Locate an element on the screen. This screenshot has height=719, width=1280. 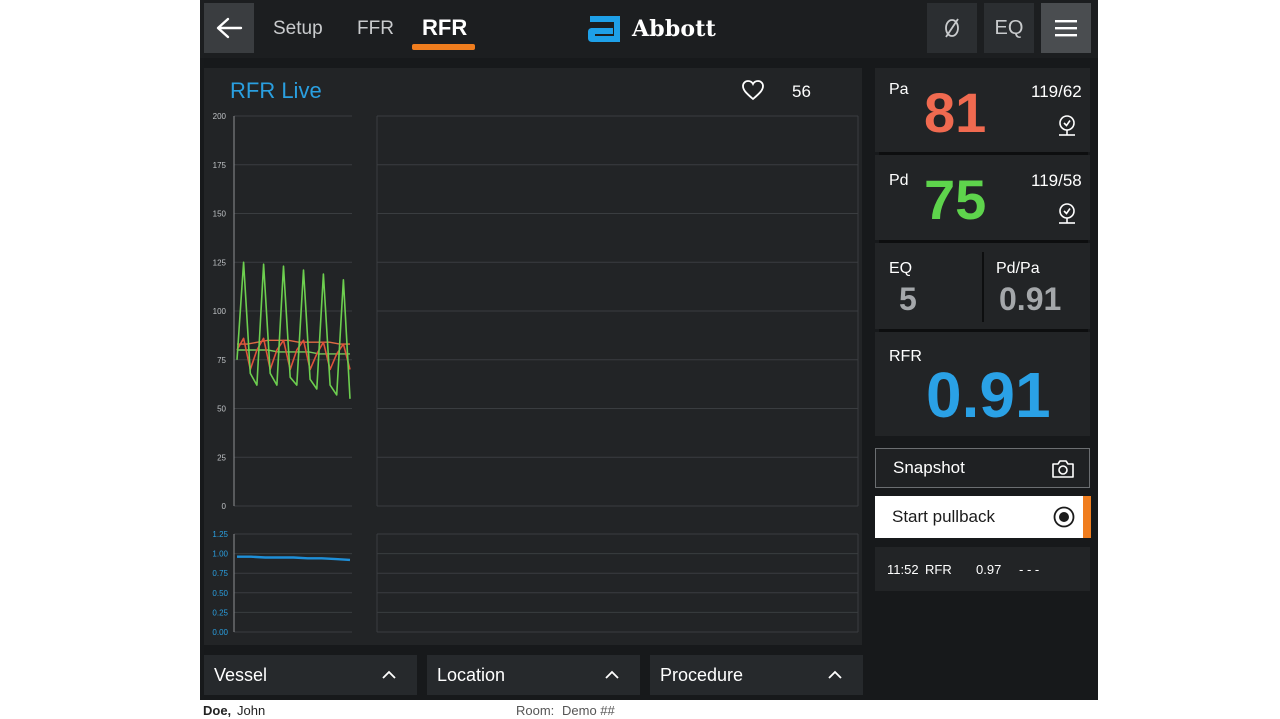
location-dropdown: Location is located at coordinates (533, 675).